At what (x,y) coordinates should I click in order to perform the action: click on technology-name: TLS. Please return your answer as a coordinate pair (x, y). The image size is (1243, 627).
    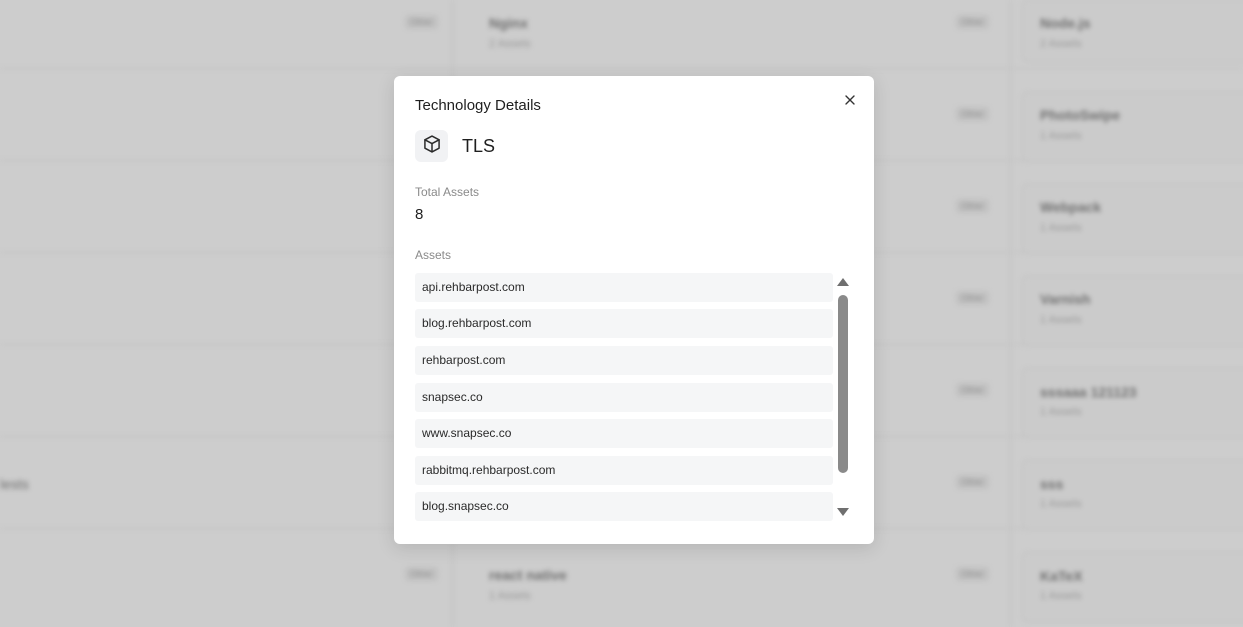
    Looking at the image, I should click on (479, 146).